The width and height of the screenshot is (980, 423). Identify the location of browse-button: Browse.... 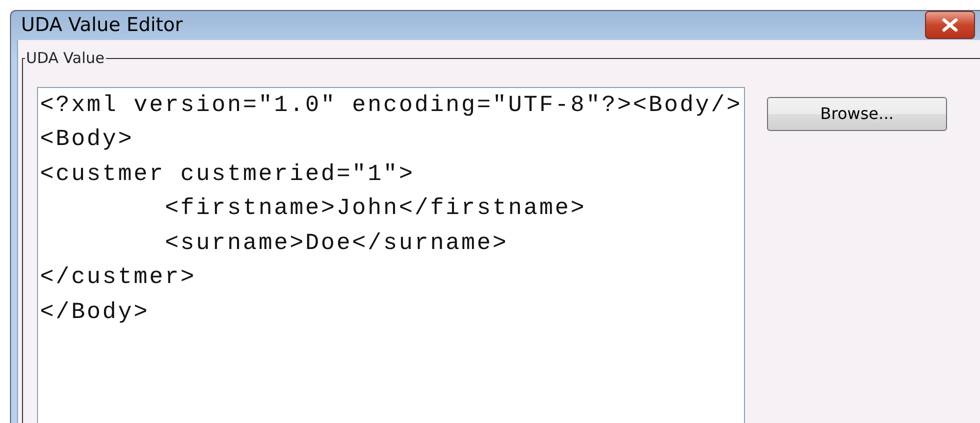
(857, 113).